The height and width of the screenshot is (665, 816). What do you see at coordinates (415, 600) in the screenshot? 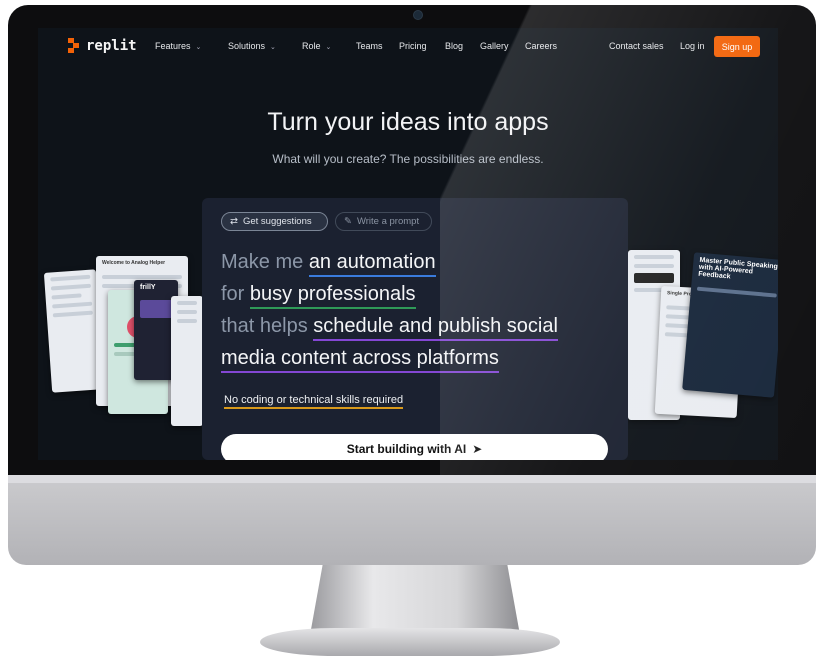
I see `monitor-stand-neck` at bounding box center [415, 600].